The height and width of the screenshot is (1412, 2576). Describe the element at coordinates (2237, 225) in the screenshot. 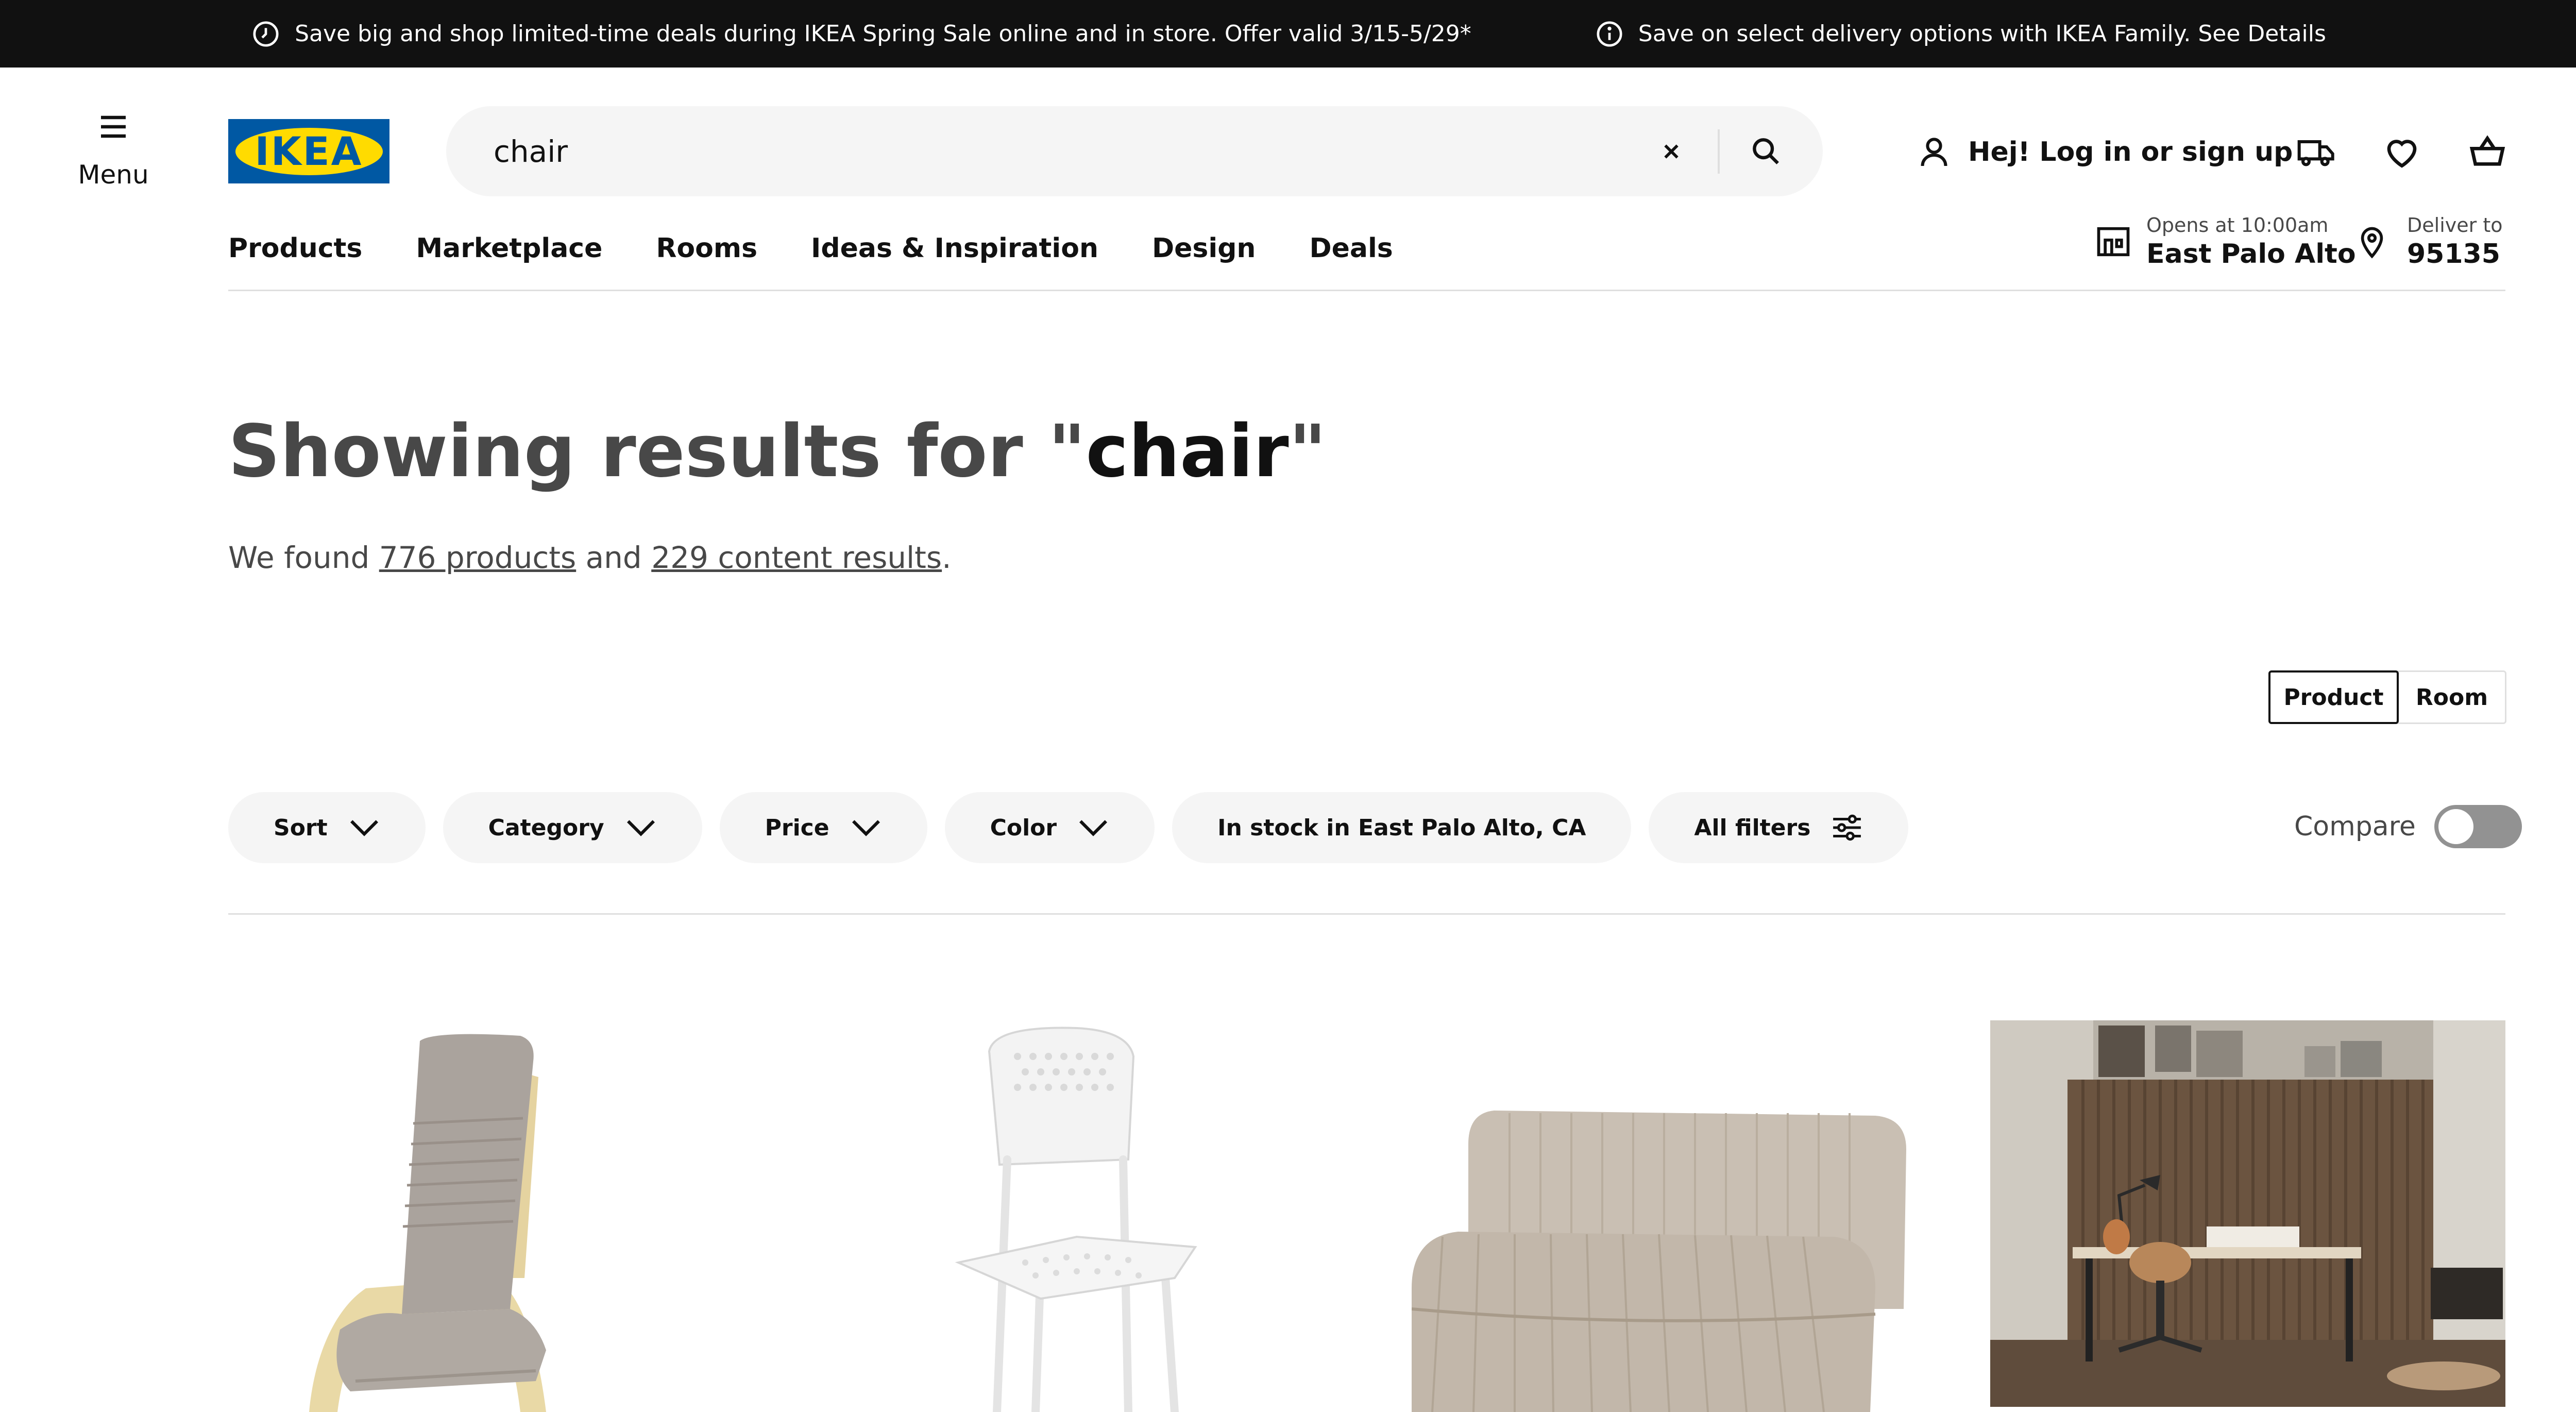

I see `store-hours: Opens at 10:00am` at that location.